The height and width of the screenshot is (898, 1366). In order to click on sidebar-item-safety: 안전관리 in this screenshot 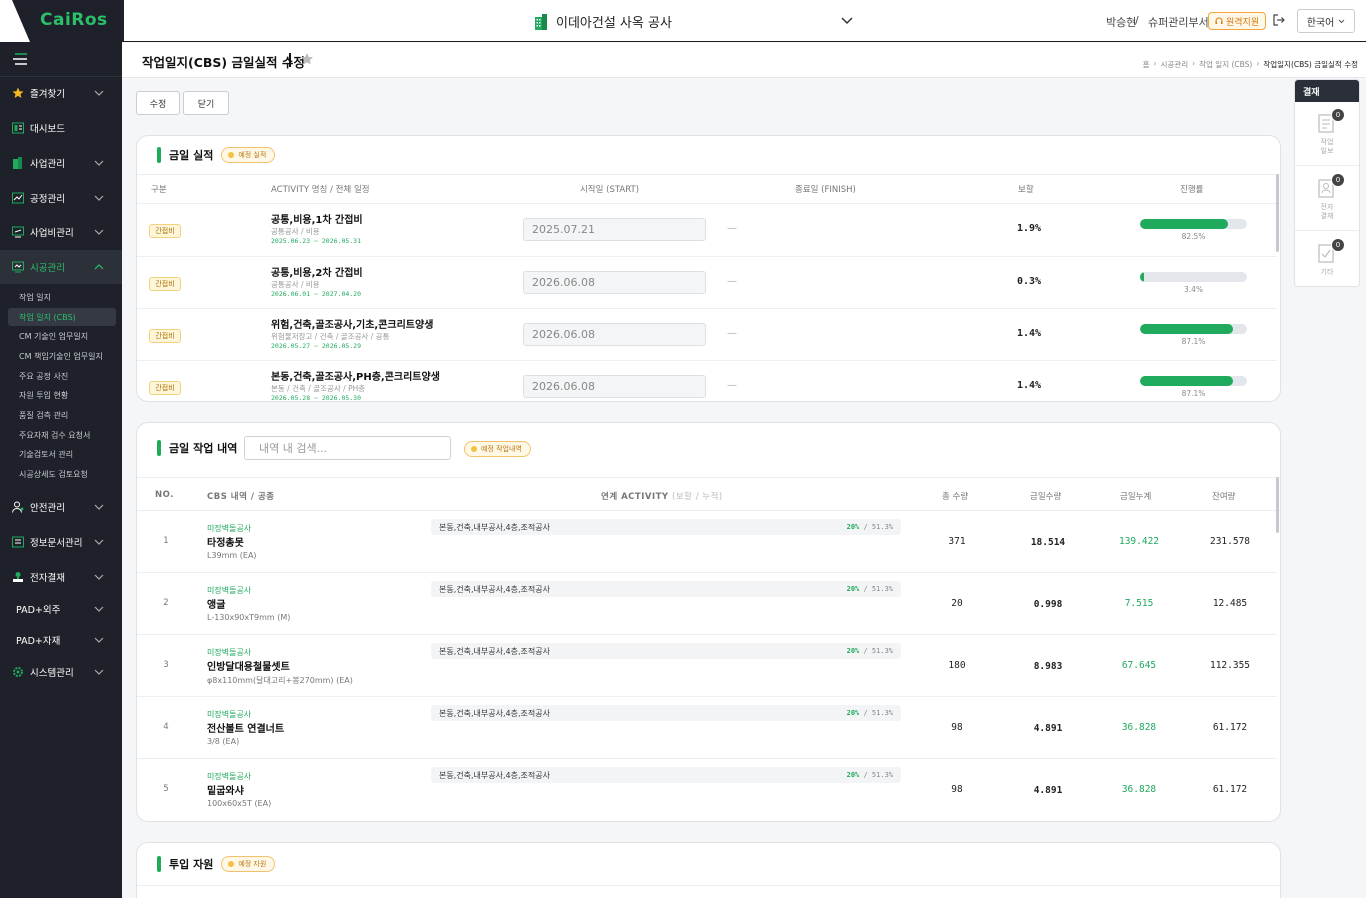, I will do `click(61, 507)`.